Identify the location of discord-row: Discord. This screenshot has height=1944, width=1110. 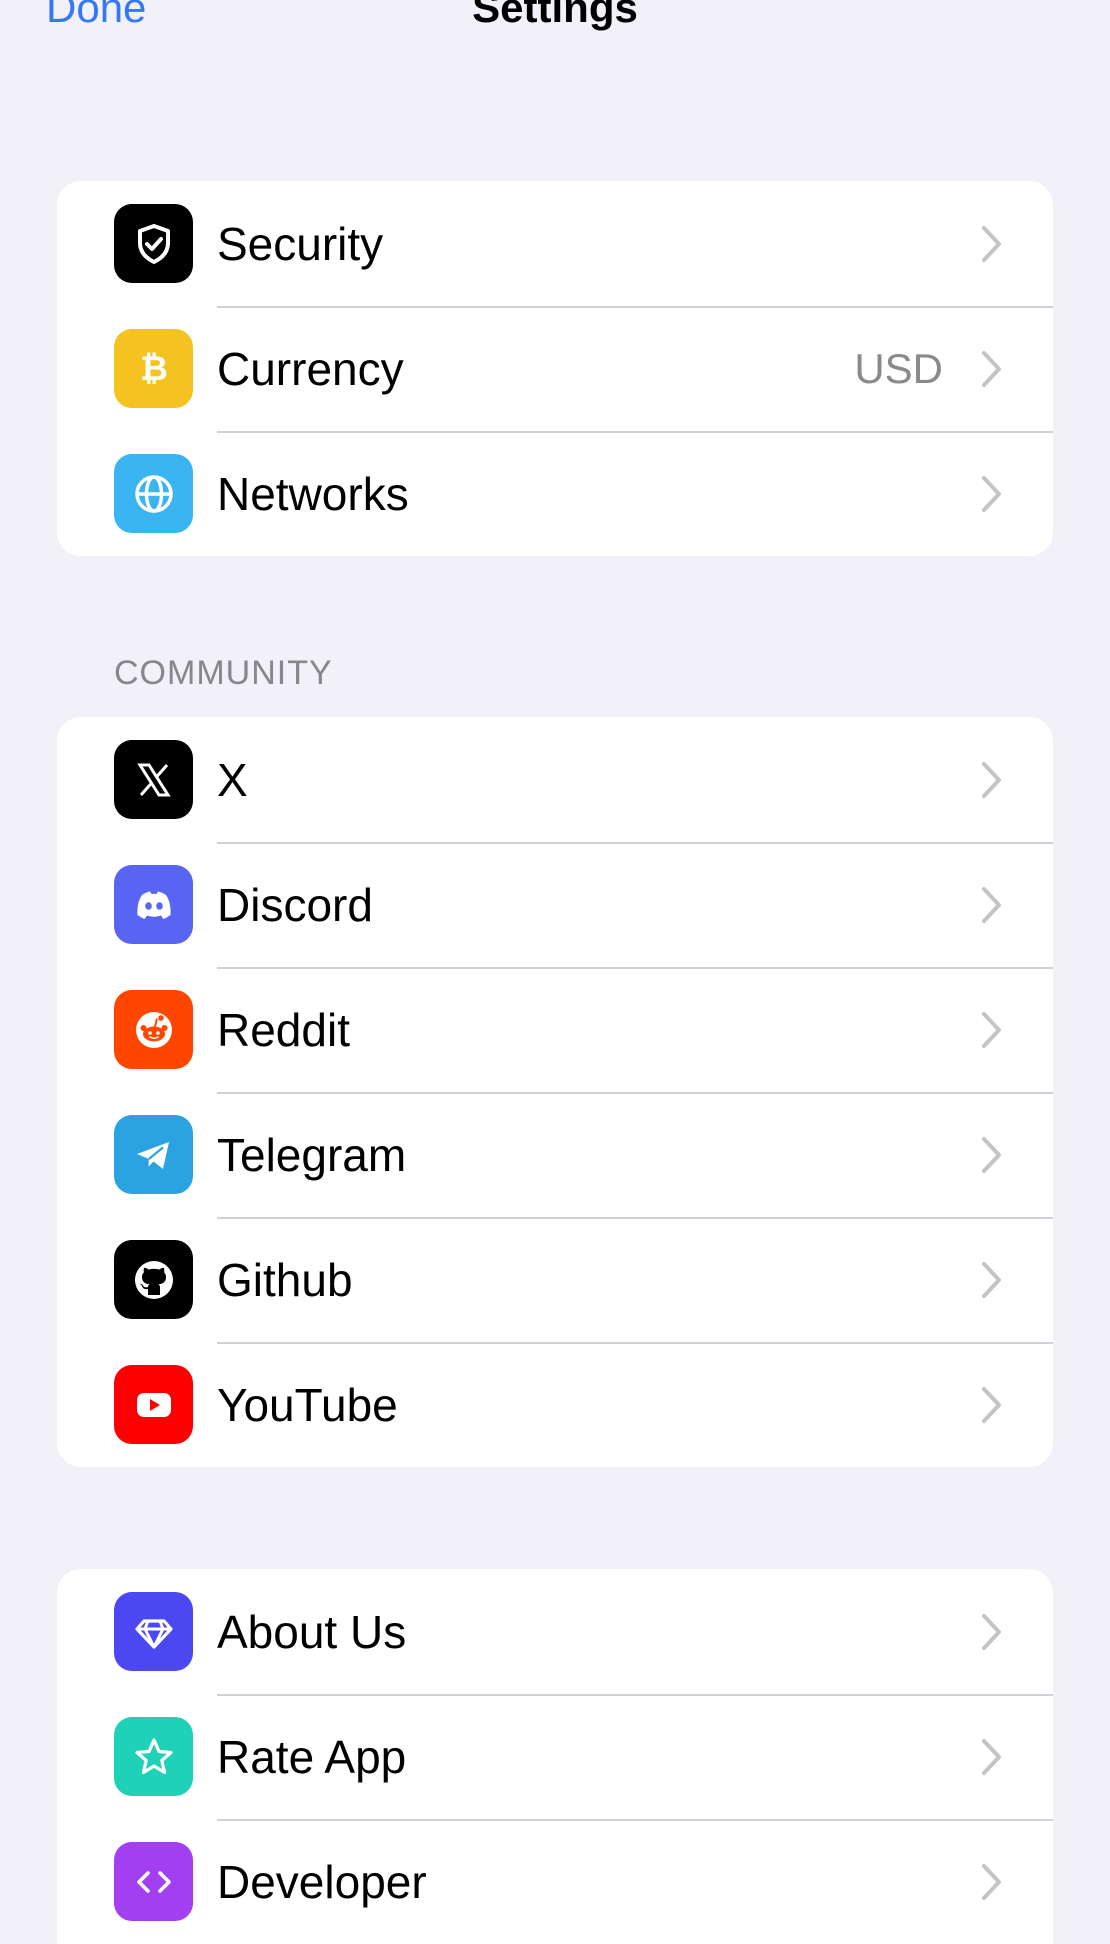
(555, 904).